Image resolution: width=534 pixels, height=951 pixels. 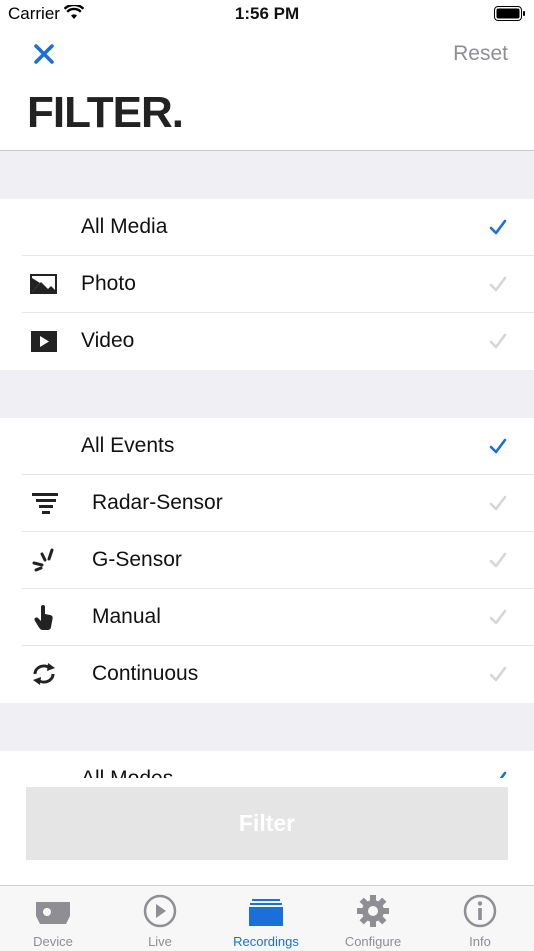 I want to click on filter-row-label: Radar-Sensor, so click(x=157, y=502).